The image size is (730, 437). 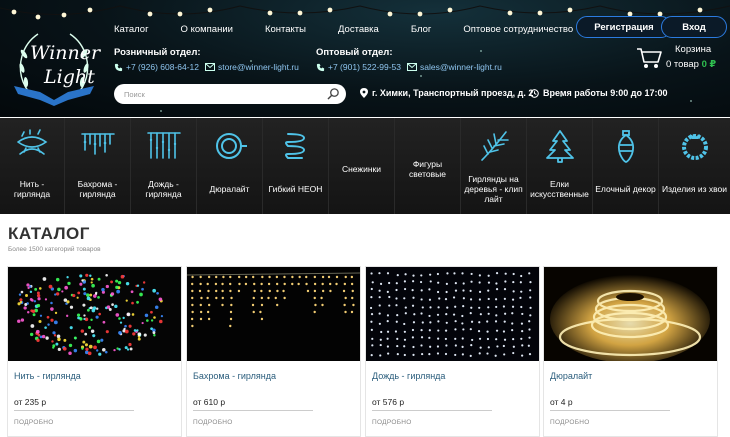 What do you see at coordinates (494, 146) in the screenshot?
I see `tree-branch-icon` at bounding box center [494, 146].